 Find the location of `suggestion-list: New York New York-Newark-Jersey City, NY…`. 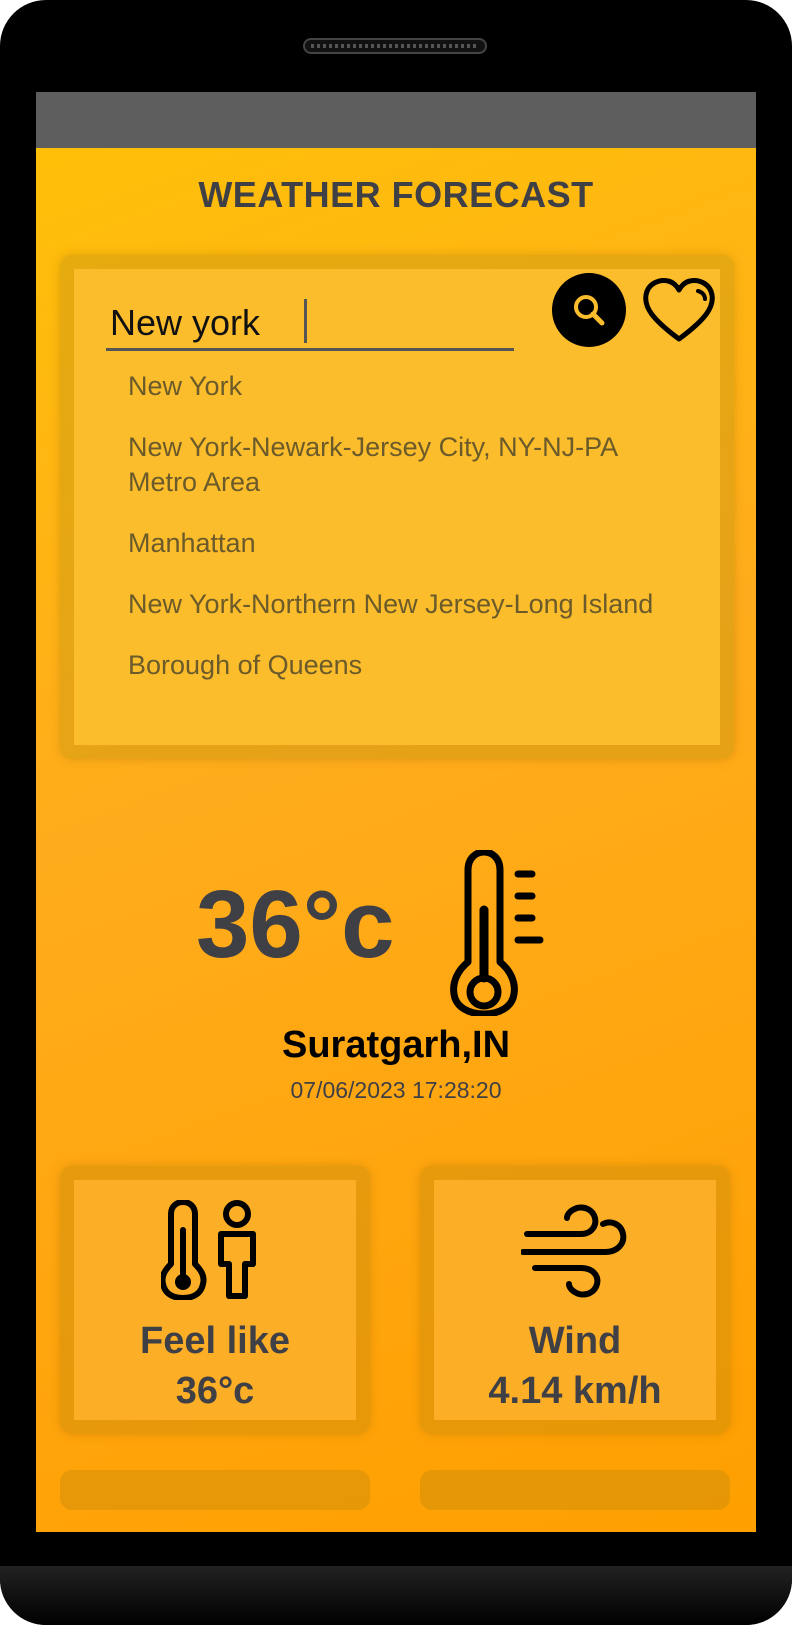

suggestion-list: New York New York-Newark-Jersey City, NY… is located at coordinates (408, 539).